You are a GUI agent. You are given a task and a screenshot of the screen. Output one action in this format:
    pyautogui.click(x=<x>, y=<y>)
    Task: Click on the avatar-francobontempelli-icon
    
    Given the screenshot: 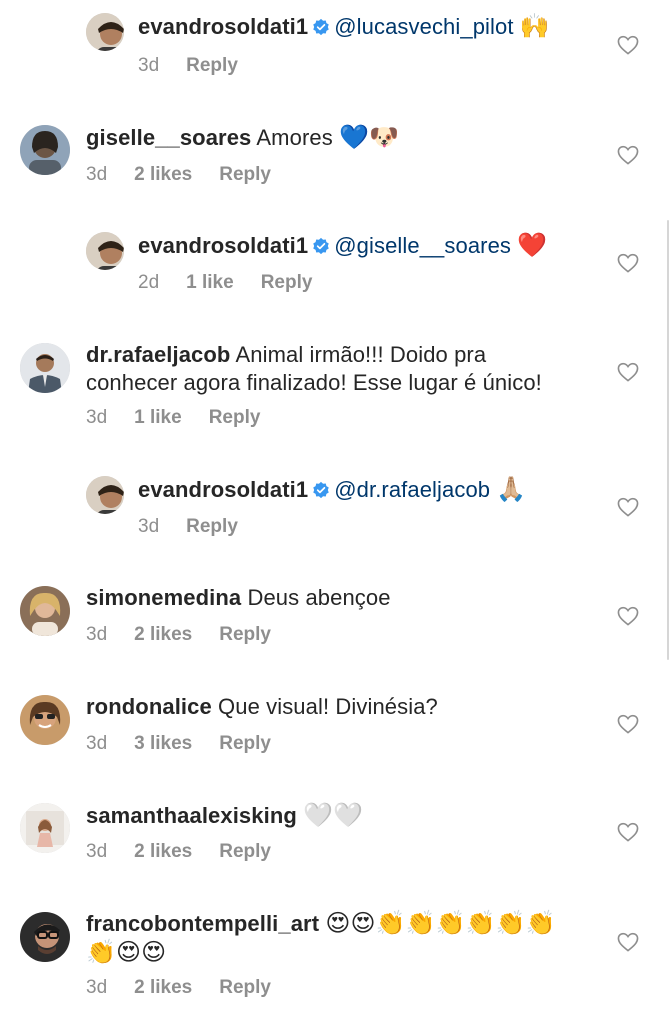 What is the action you would take?
    pyautogui.click(x=45, y=937)
    